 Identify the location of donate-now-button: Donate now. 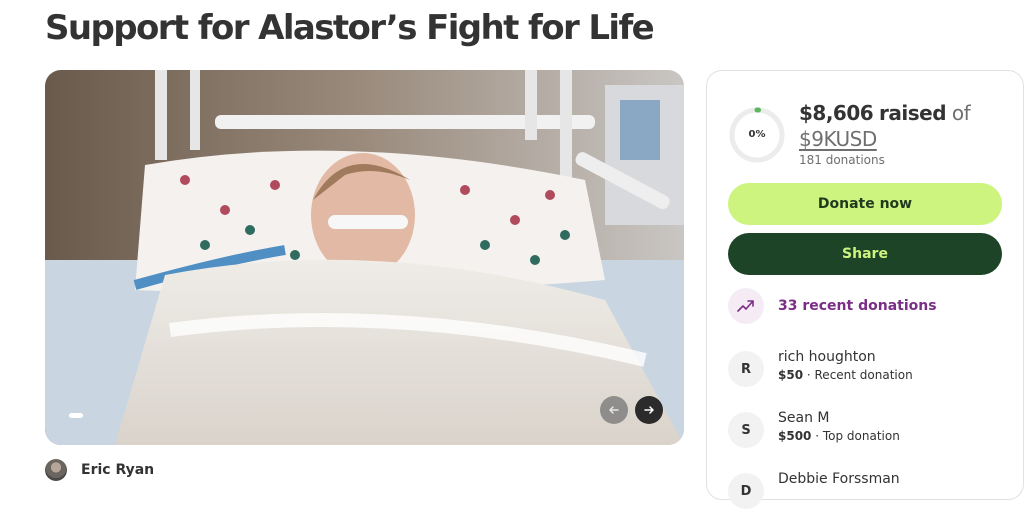
(865, 204).